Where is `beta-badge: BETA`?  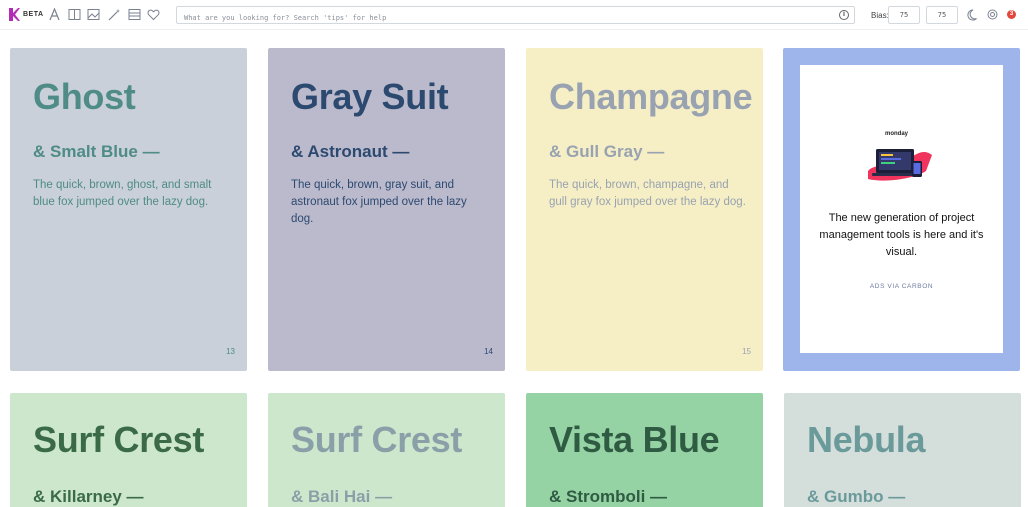 beta-badge: BETA is located at coordinates (33, 14).